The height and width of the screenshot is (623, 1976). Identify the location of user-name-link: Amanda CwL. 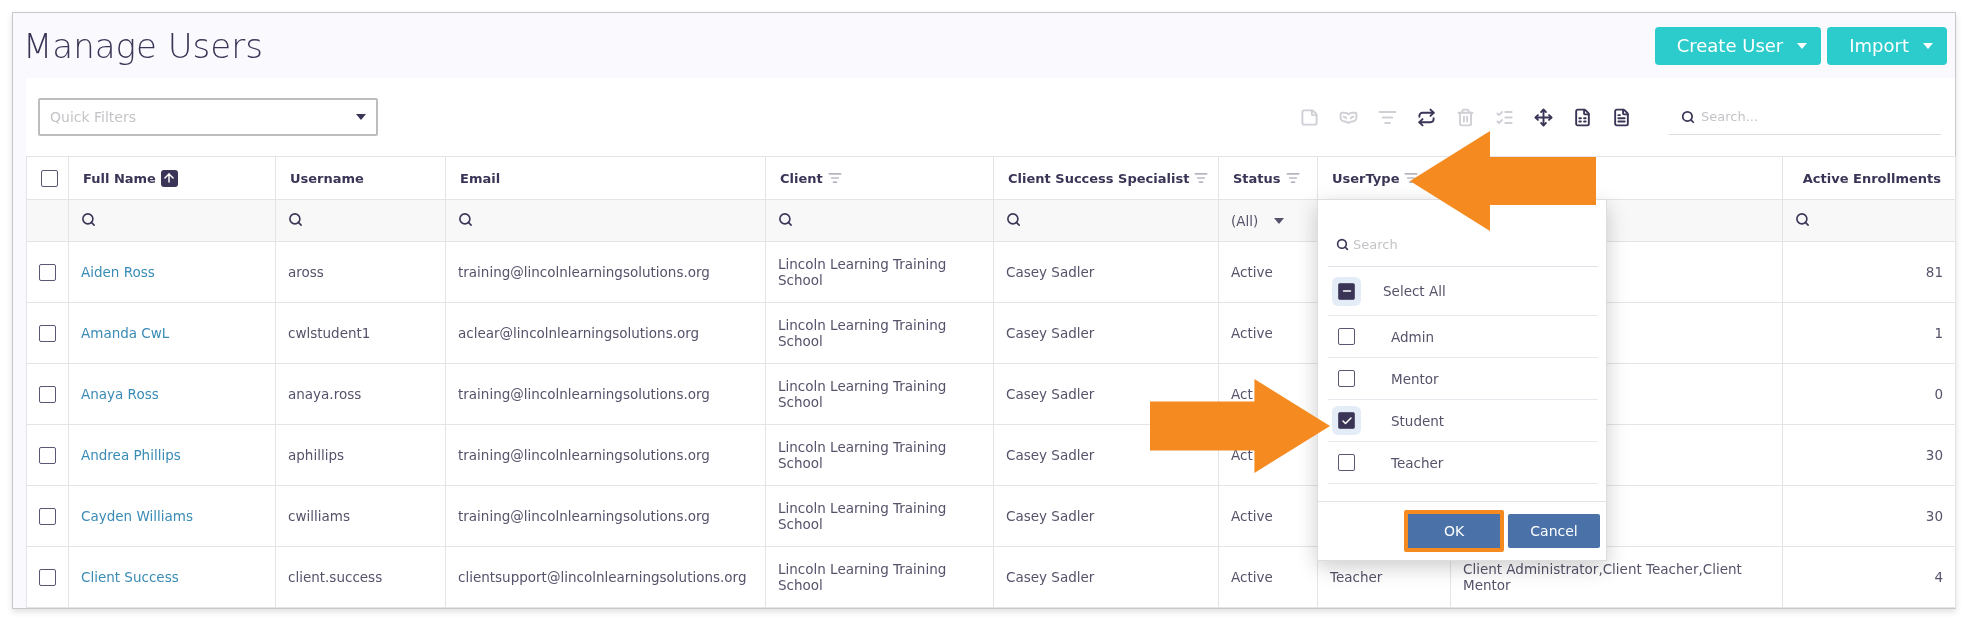
(125, 332).